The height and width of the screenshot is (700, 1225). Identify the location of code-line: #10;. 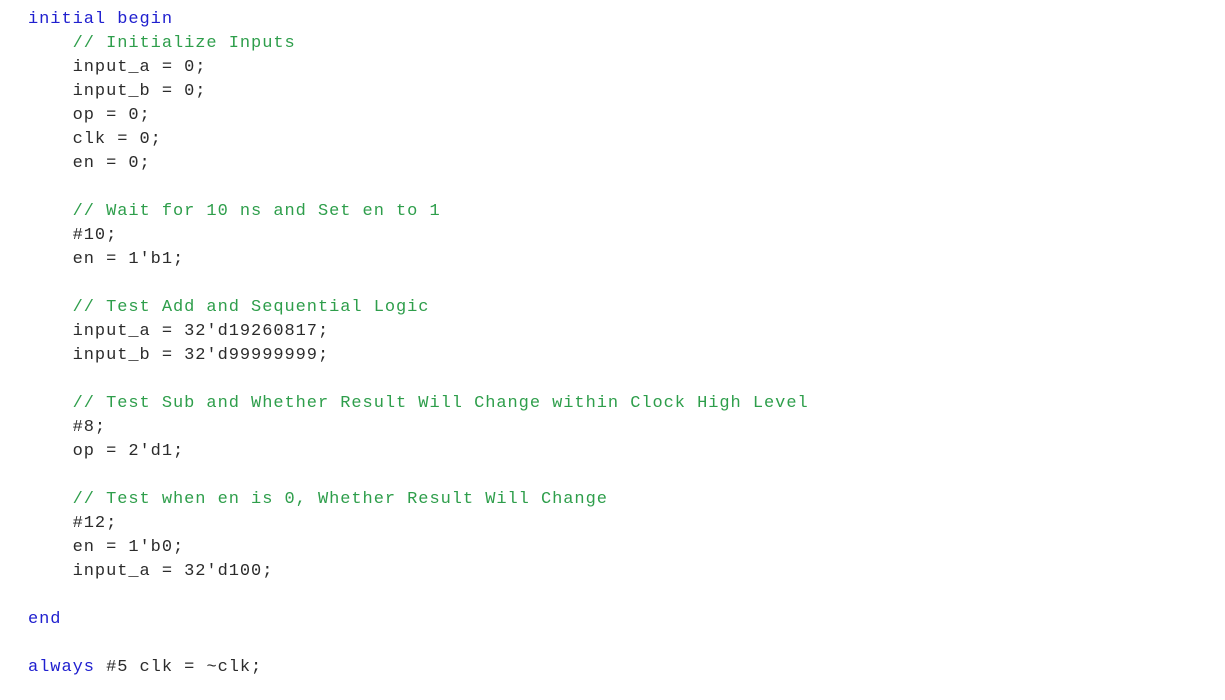
(612, 236).